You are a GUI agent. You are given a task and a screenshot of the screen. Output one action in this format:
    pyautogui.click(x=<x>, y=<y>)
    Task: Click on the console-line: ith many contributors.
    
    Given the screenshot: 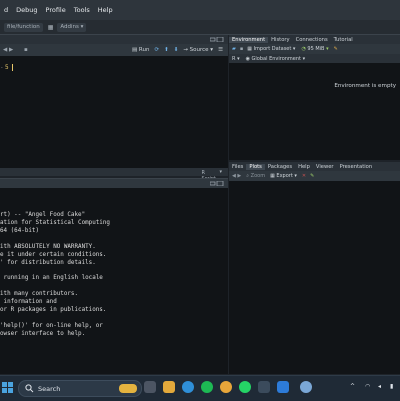 What is the action you would take?
    pyautogui.click(x=39, y=294)
    